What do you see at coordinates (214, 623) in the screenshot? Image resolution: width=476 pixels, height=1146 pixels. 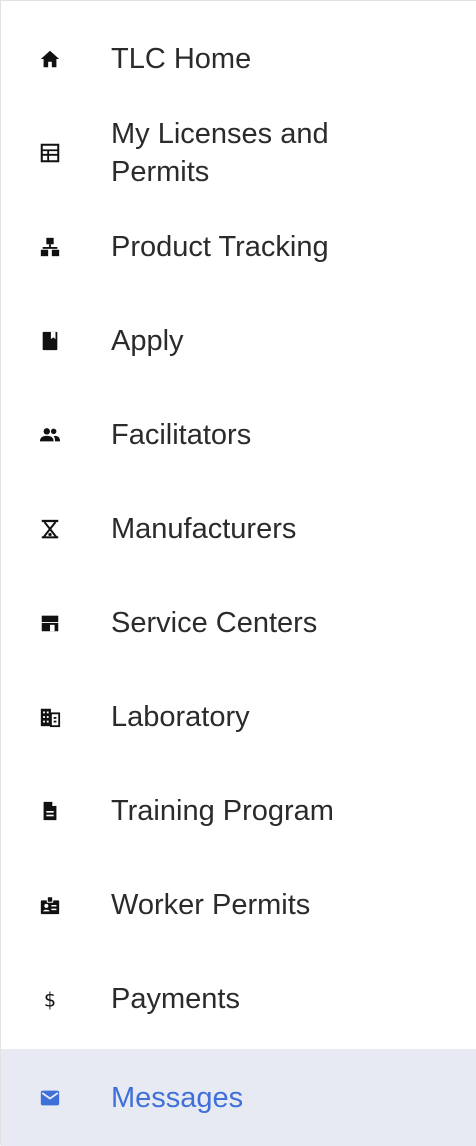 I see `nav-item-label: Service Centers` at bounding box center [214, 623].